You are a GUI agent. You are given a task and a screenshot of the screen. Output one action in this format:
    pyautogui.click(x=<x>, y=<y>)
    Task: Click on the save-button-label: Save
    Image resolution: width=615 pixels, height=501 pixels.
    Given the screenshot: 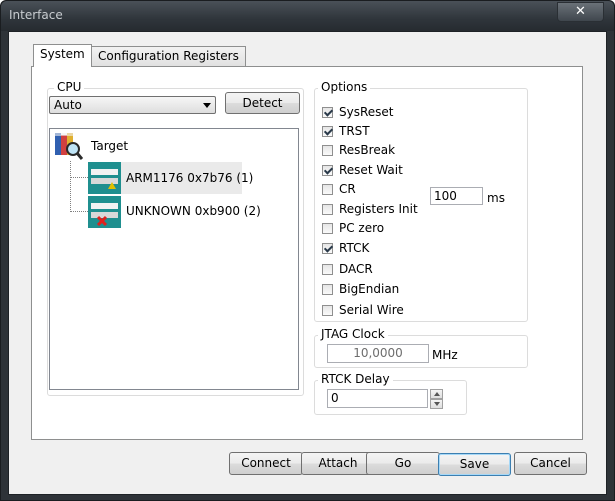 What is the action you would take?
    pyautogui.click(x=474, y=464)
    